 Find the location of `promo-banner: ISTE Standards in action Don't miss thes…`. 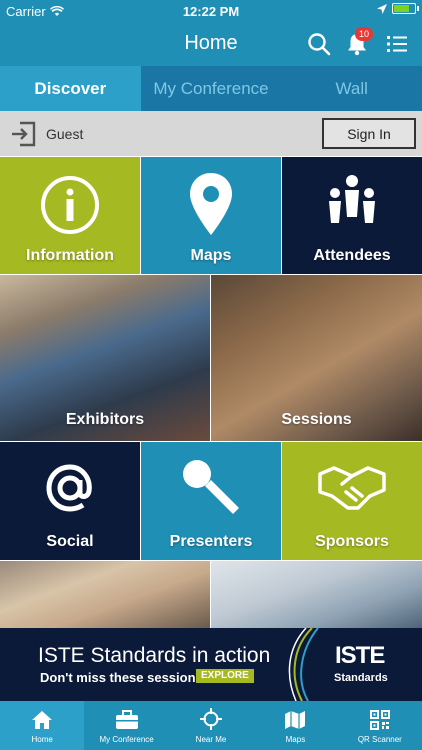

promo-banner: ISTE Standards in action Don't miss thes… is located at coordinates (211, 664).